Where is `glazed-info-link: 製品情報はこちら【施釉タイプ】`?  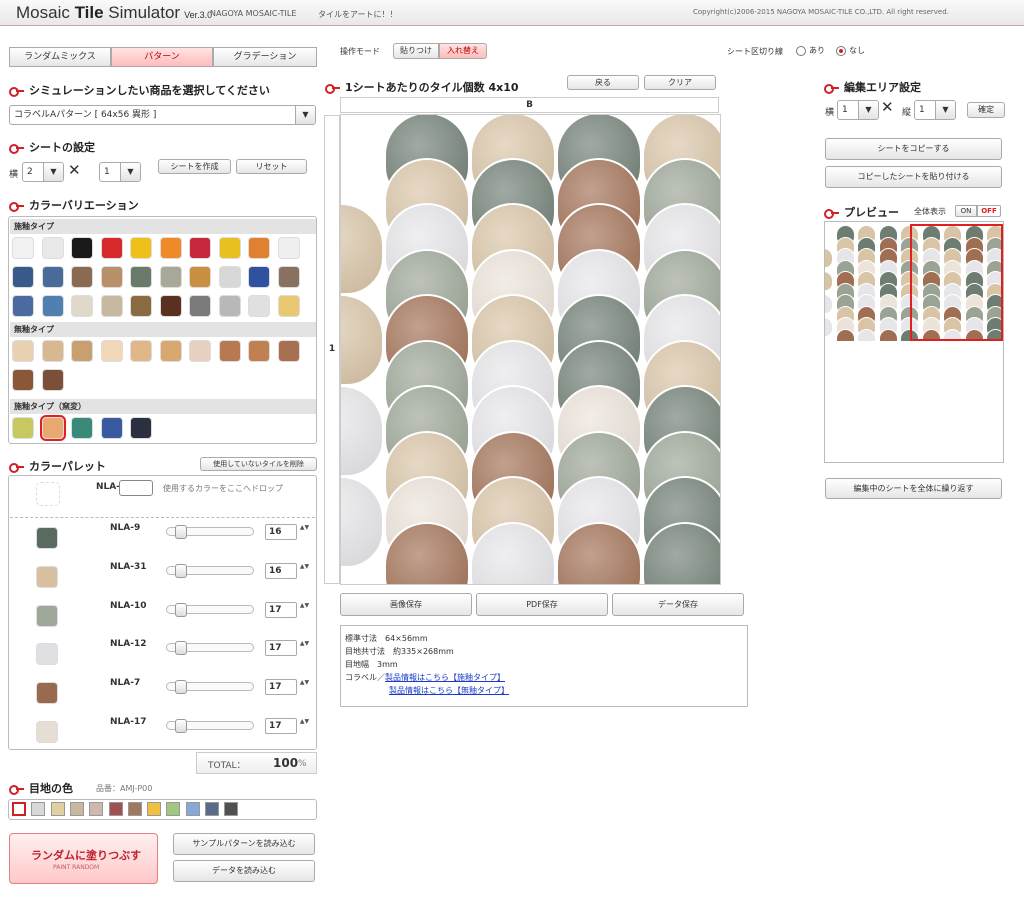
glazed-info-link: 製品情報はこちら【施釉タイプ】 is located at coordinates (445, 677).